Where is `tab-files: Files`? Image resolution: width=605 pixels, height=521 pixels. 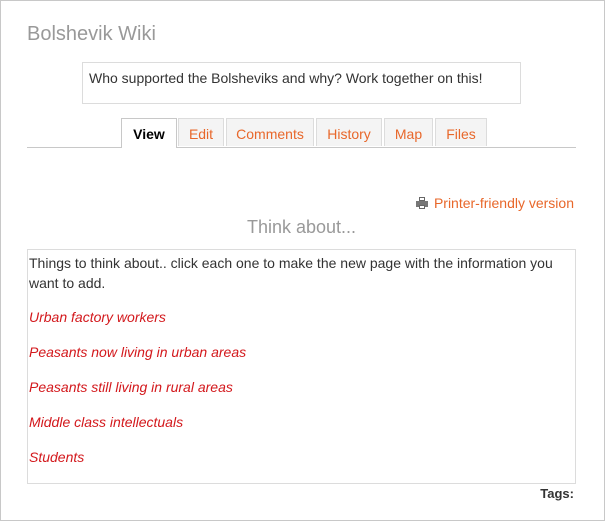 tab-files: Files is located at coordinates (461, 132).